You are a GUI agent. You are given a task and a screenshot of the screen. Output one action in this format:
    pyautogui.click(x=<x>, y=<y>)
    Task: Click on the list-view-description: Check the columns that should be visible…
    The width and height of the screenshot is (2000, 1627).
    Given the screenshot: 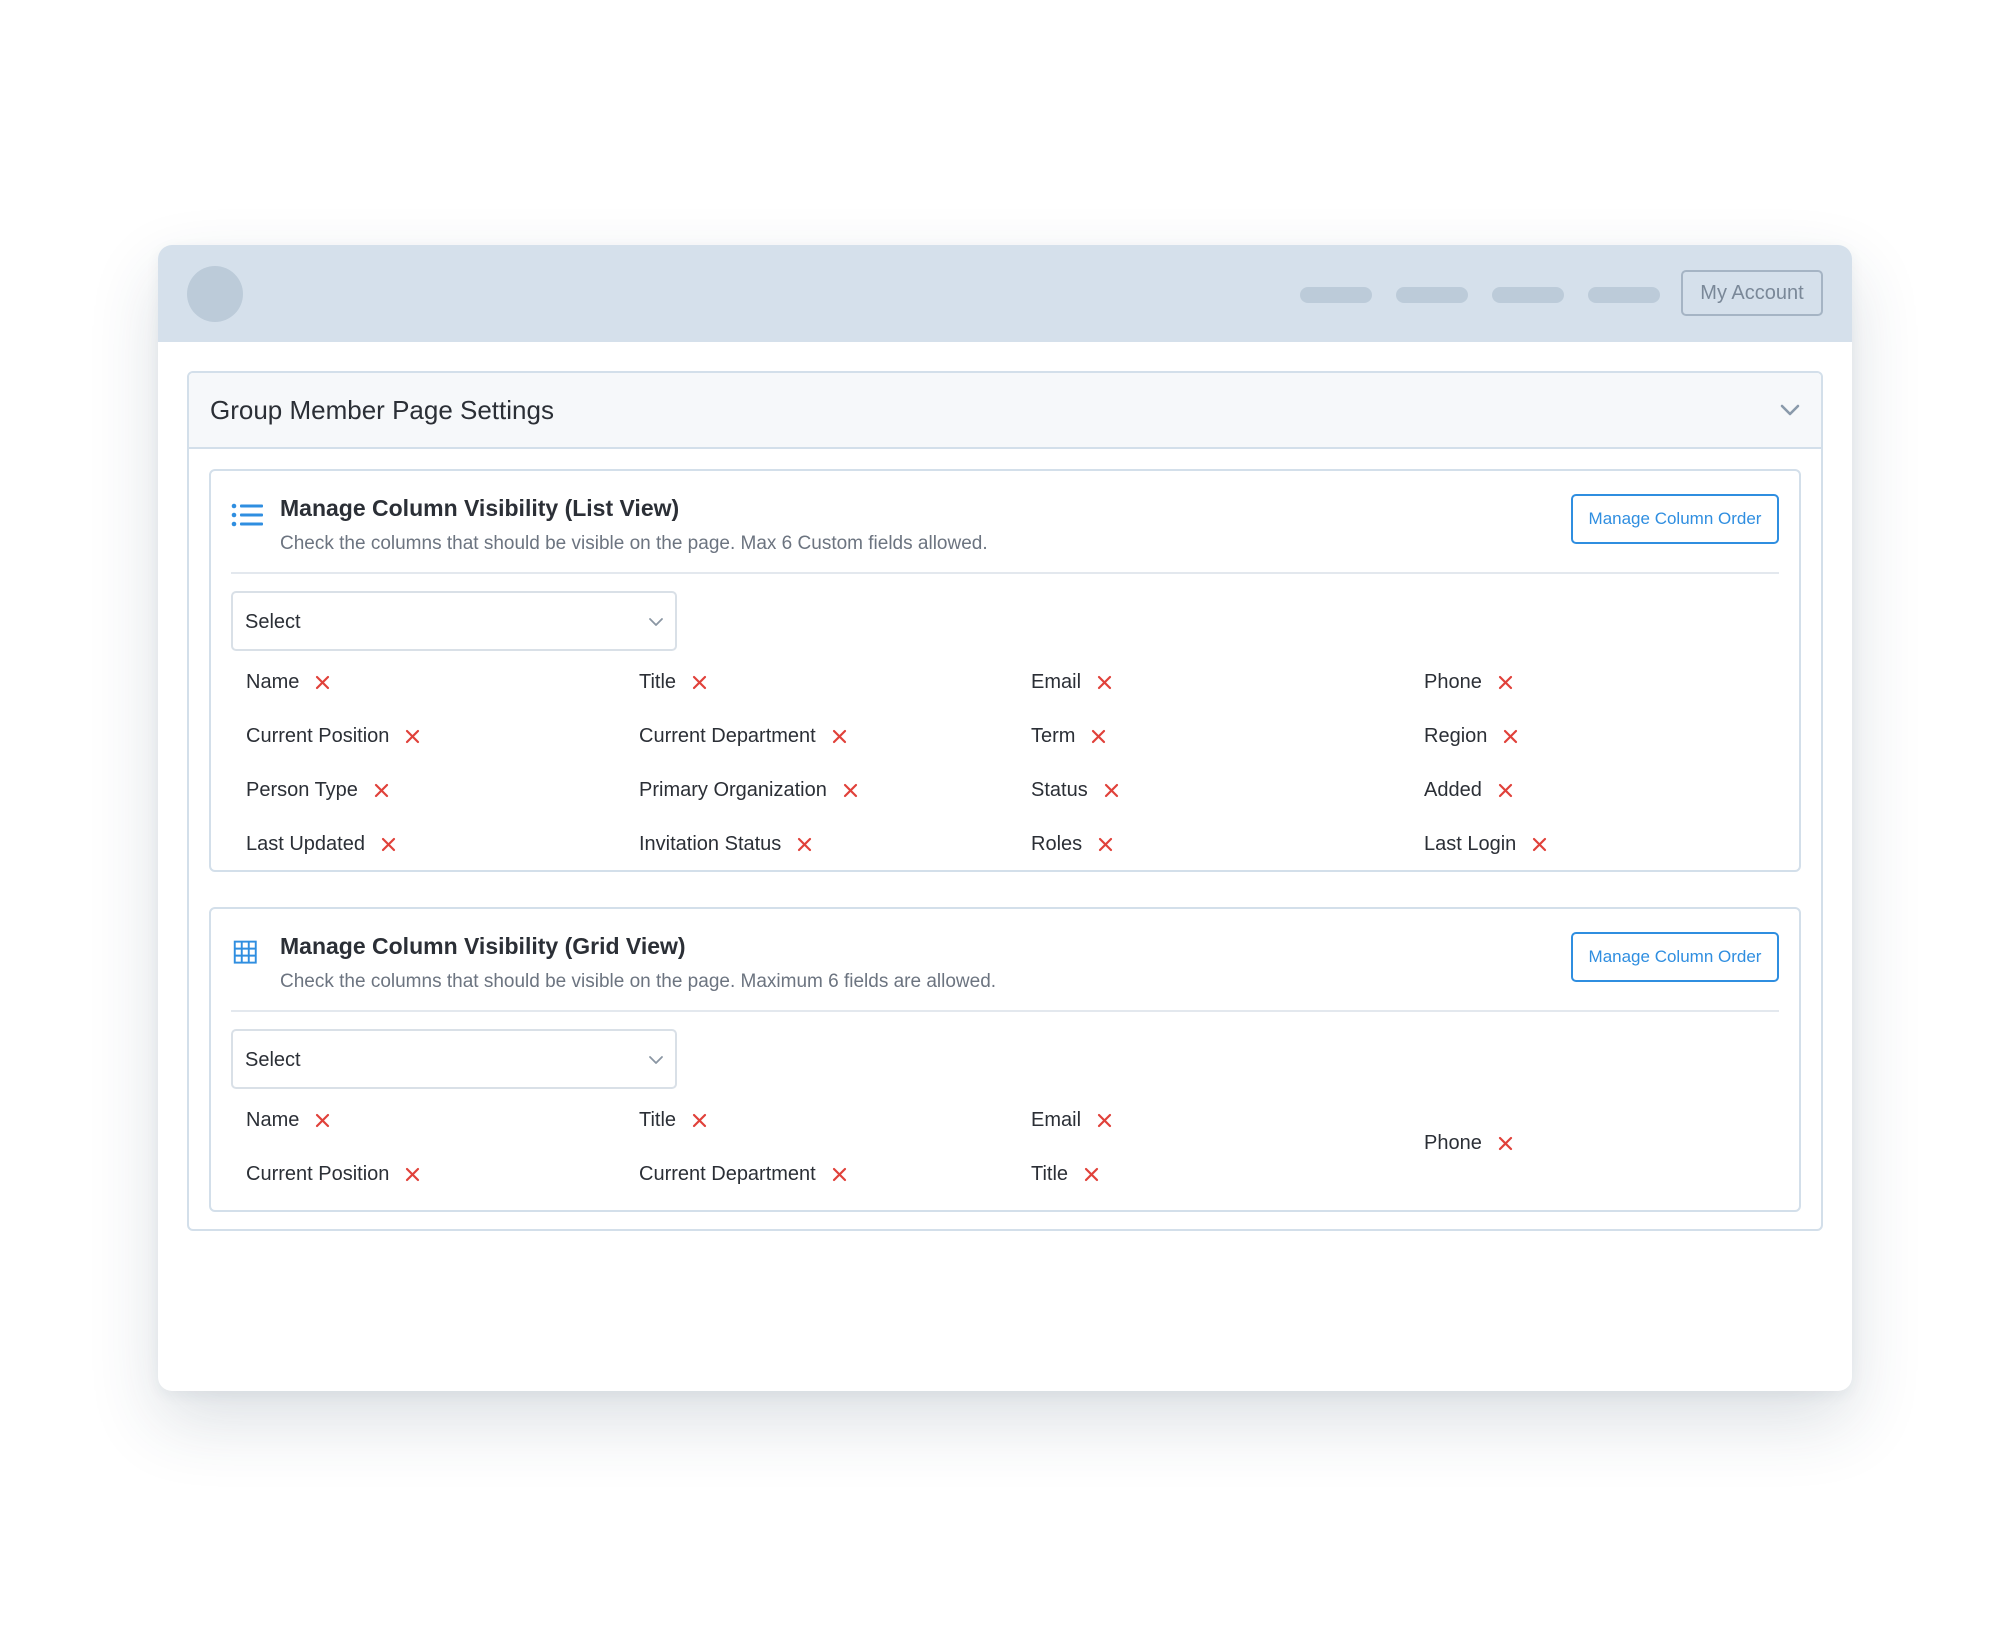 What is the action you would take?
    pyautogui.click(x=634, y=543)
    